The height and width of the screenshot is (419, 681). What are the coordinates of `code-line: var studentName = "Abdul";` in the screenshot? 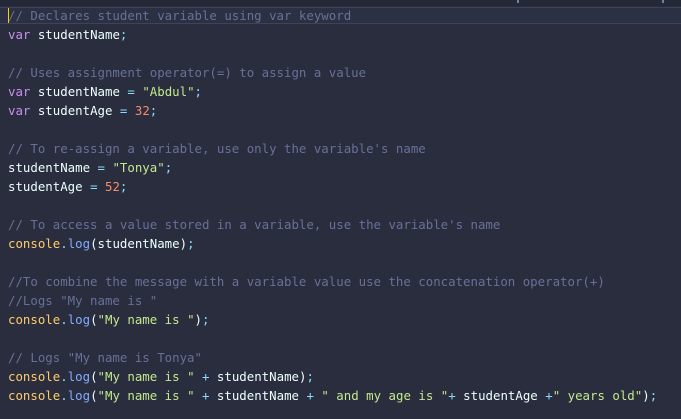 It's located at (344, 92).